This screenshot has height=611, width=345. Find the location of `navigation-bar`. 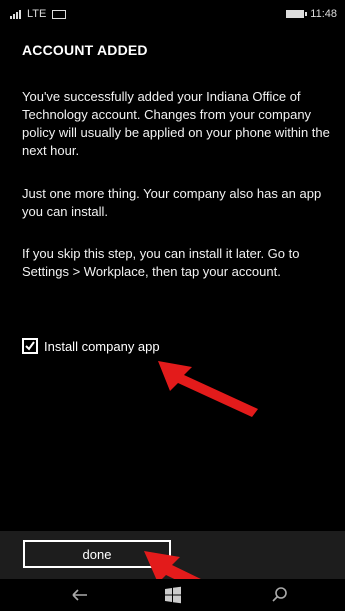

navigation-bar is located at coordinates (172, 595).